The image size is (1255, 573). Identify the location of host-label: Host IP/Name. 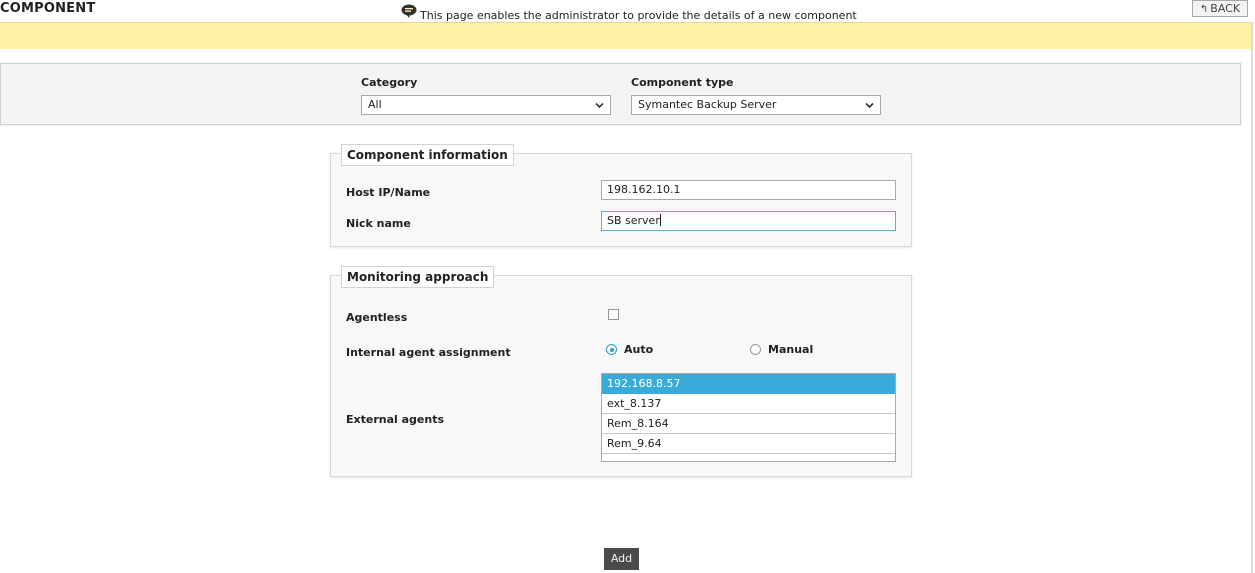
(388, 192).